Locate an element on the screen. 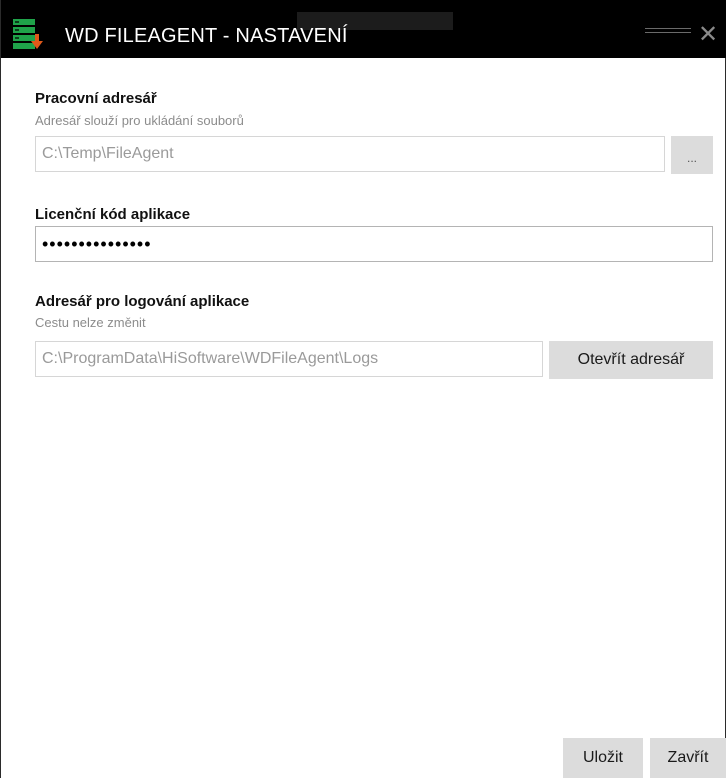 This screenshot has width=726, height=778. save-button: Uložit is located at coordinates (603, 758).